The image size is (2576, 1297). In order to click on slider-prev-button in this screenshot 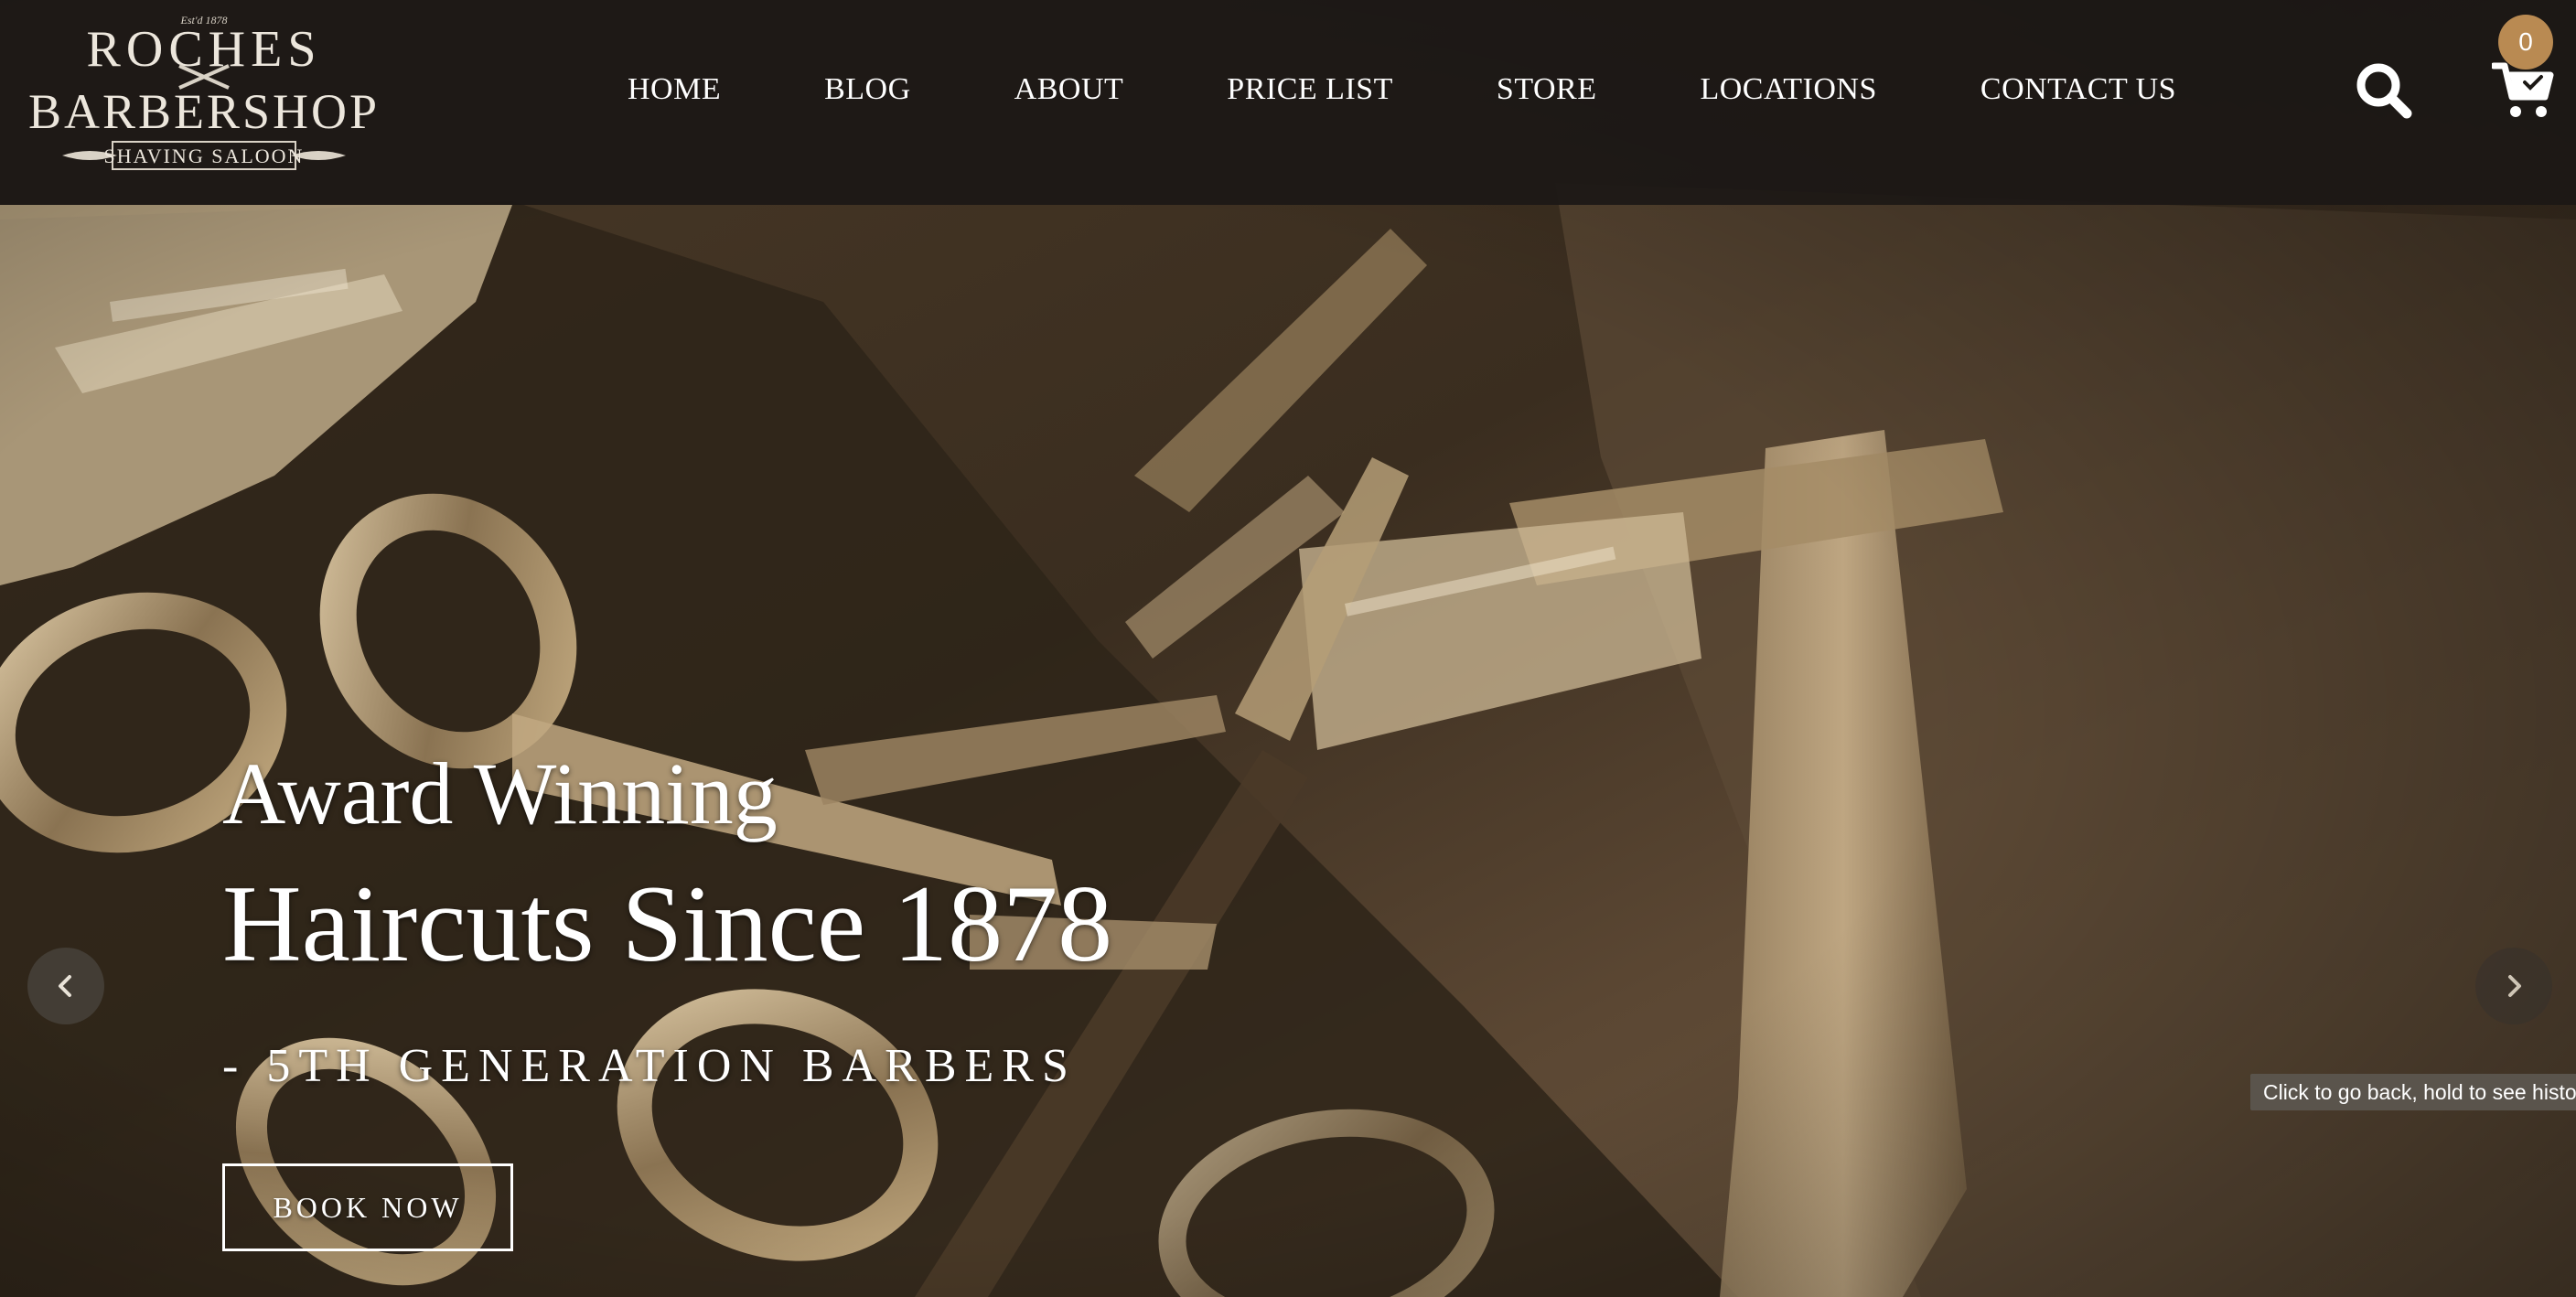, I will do `click(66, 986)`.